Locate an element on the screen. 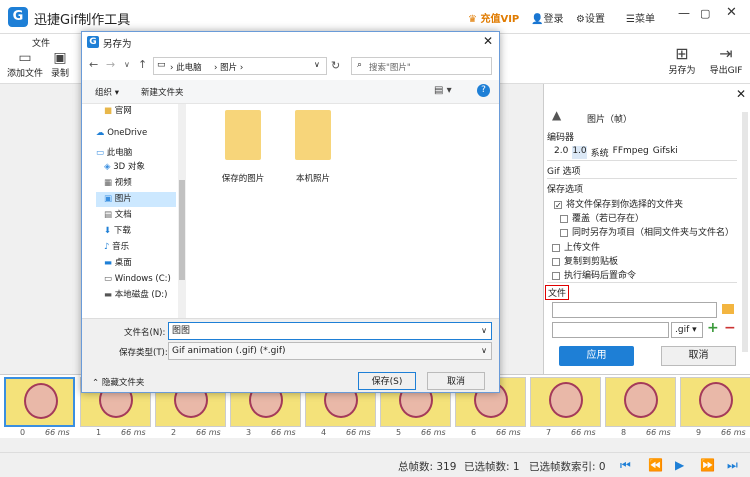 Image resolution: width=750 pixels, height=477 pixels. encoder-ffmpeg: FFmpeg is located at coordinates (631, 152).